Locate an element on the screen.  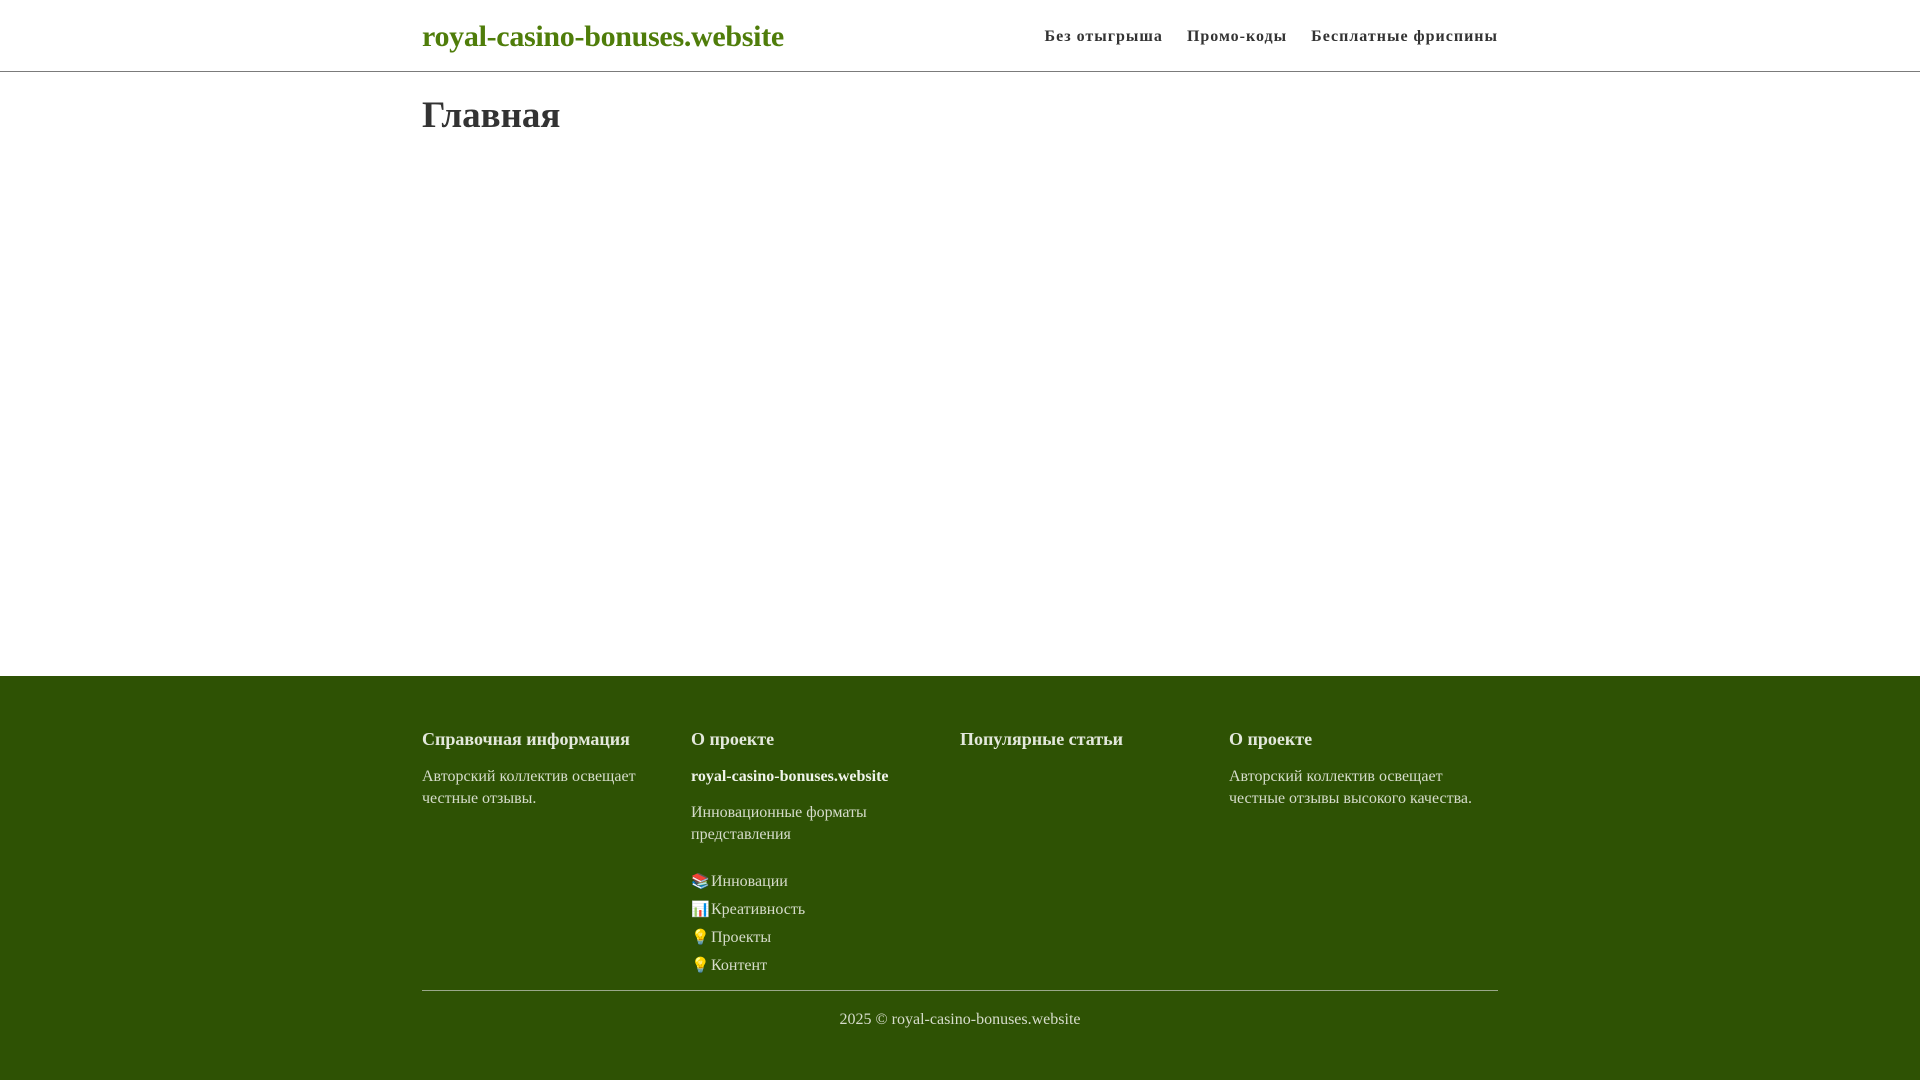
bar-chart-icon: 📊 is located at coordinates (700, 909).